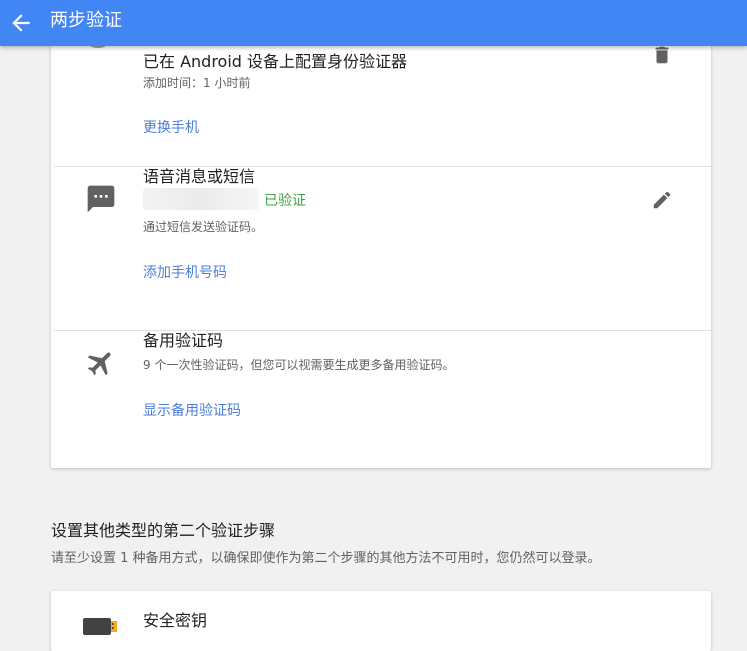 This screenshot has width=747, height=651. What do you see at coordinates (86, 20) in the screenshot?
I see `page-title: 两步验证` at bounding box center [86, 20].